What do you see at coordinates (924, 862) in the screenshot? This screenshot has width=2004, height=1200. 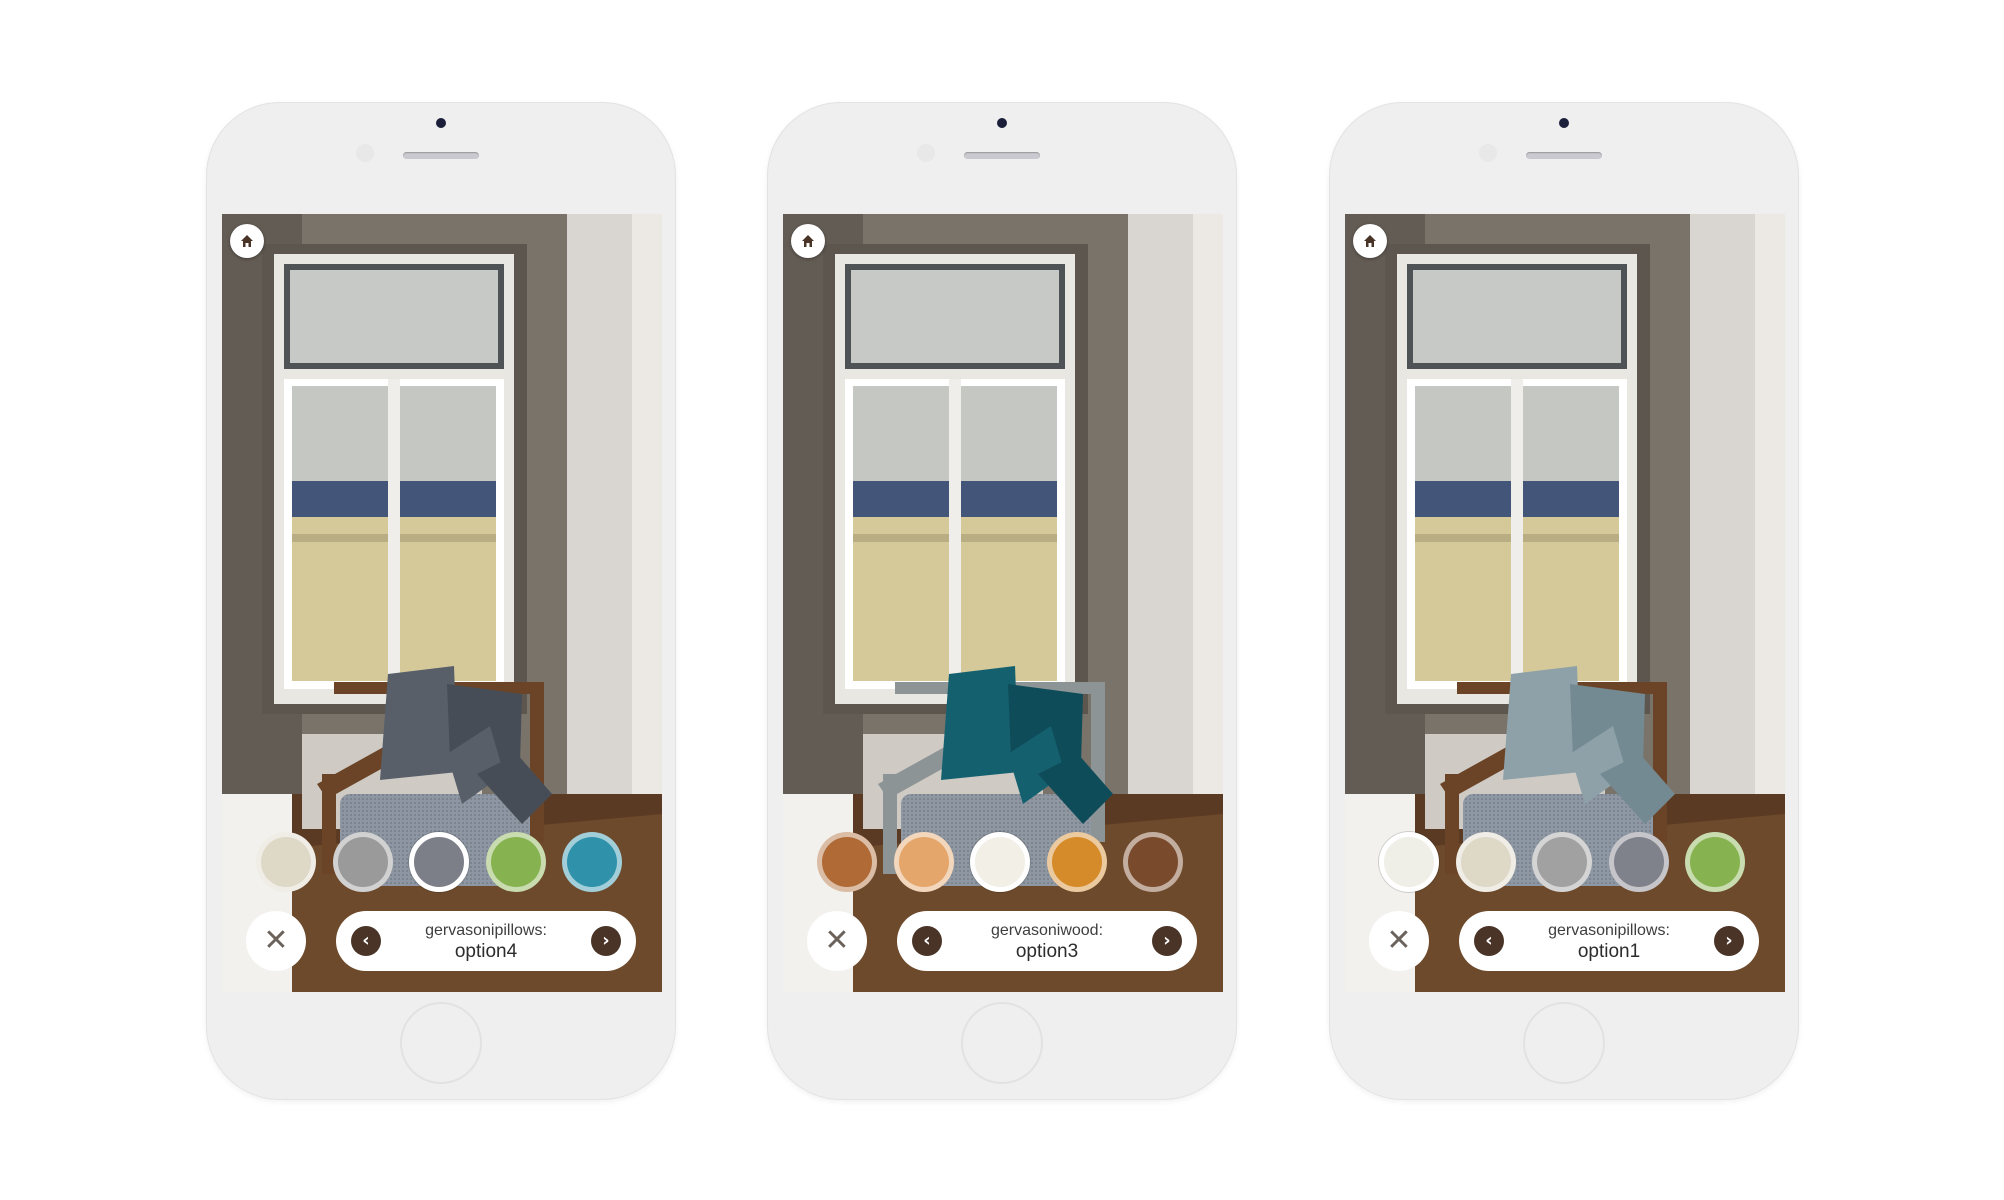 I see `swatch-wood-light` at bounding box center [924, 862].